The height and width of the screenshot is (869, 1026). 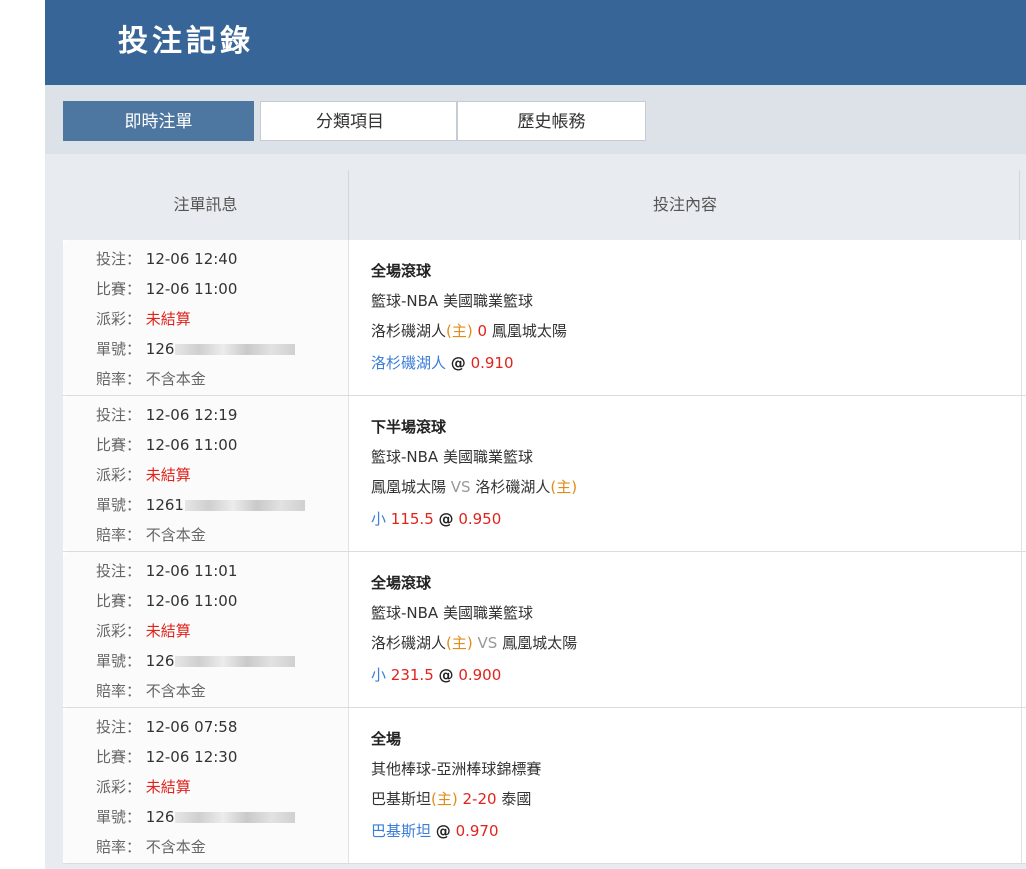 What do you see at coordinates (409, 487) in the screenshot?
I see `team-one: 鳳凰城太陽` at bounding box center [409, 487].